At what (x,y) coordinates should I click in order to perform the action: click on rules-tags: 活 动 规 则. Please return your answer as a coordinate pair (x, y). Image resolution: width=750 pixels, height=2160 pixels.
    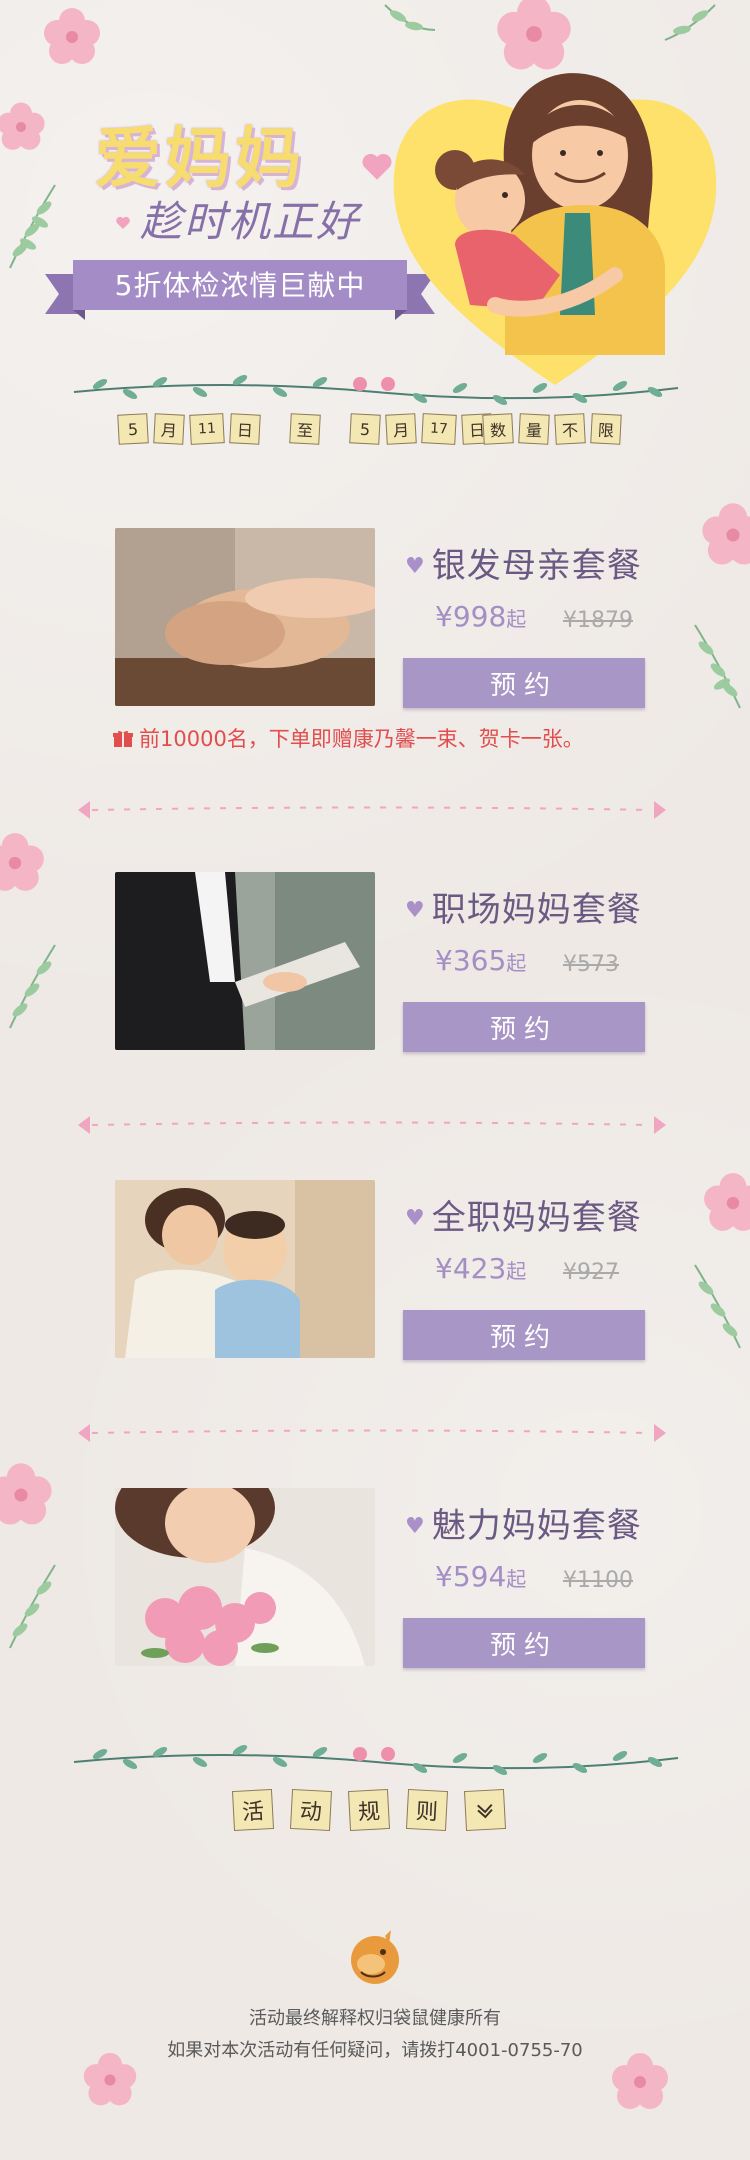
    Looking at the image, I should click on (371, 1810).